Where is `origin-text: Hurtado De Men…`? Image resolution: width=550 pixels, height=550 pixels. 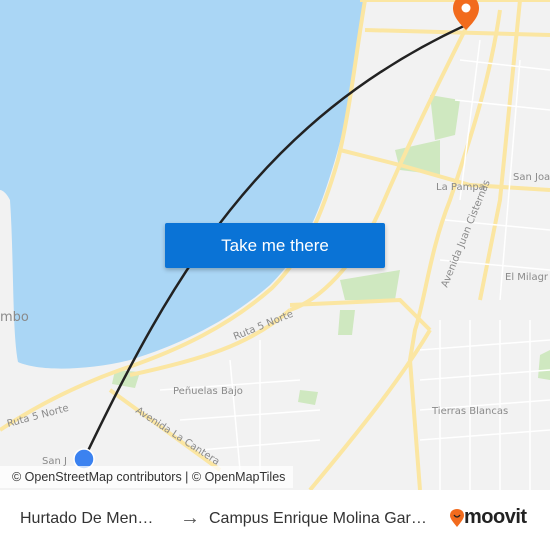 origin-text: Hurtado De Men… is located at coordinates (87, 518).